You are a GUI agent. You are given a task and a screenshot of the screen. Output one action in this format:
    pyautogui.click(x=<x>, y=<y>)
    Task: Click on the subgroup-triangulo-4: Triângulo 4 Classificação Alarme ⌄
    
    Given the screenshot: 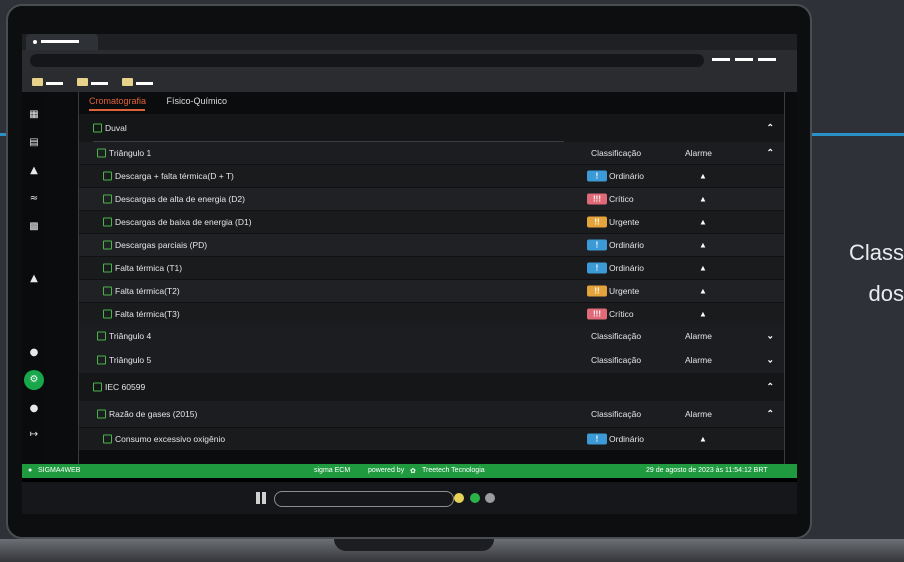 What is the action you would take?
    pyautogui.click(x=431, y=336)
    